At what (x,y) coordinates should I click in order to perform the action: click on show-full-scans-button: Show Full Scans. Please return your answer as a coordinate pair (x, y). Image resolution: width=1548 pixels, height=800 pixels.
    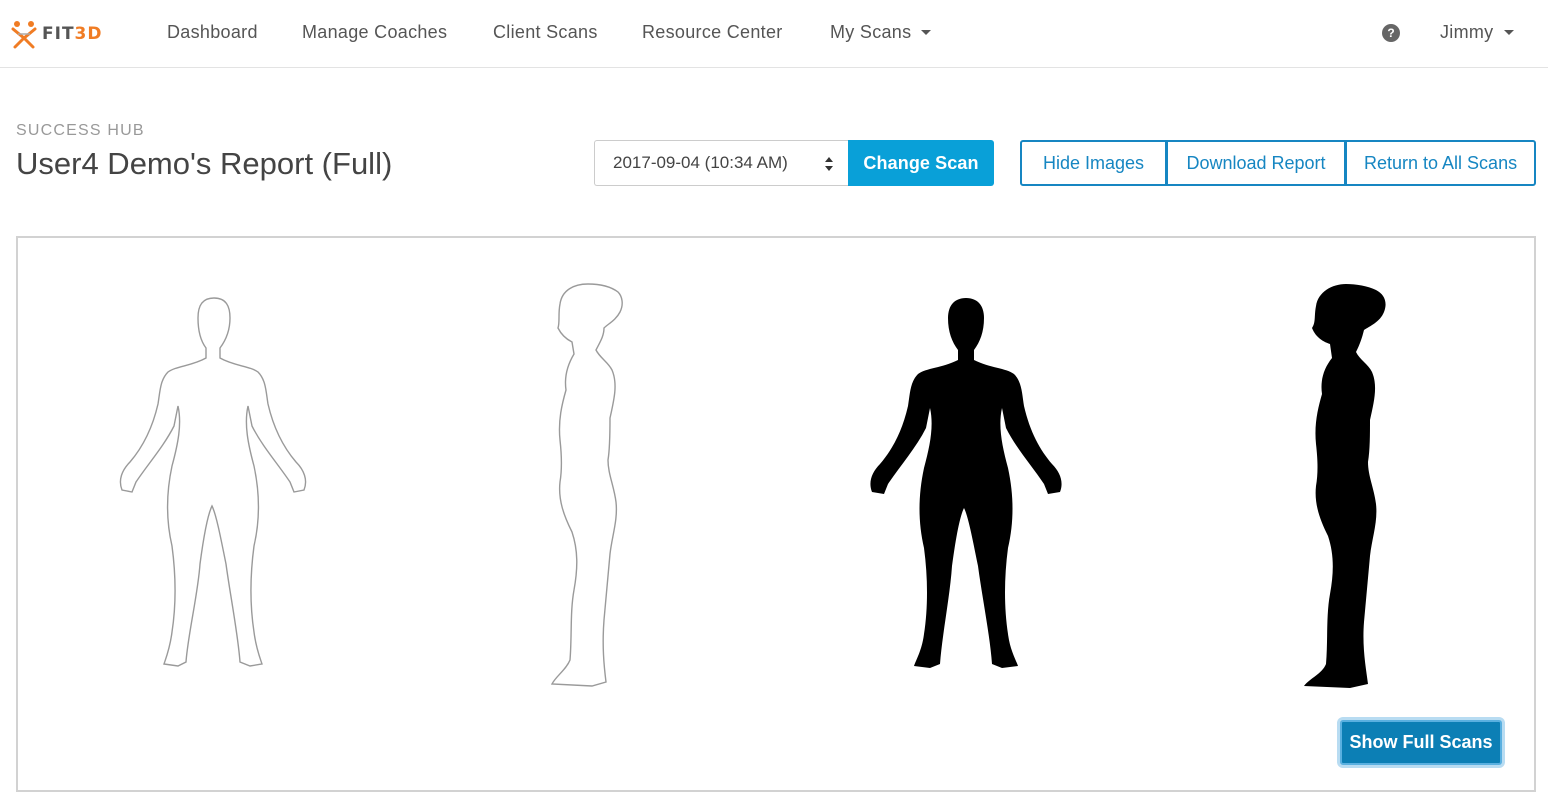
    Looking at the image, I should click on (1421, 742).